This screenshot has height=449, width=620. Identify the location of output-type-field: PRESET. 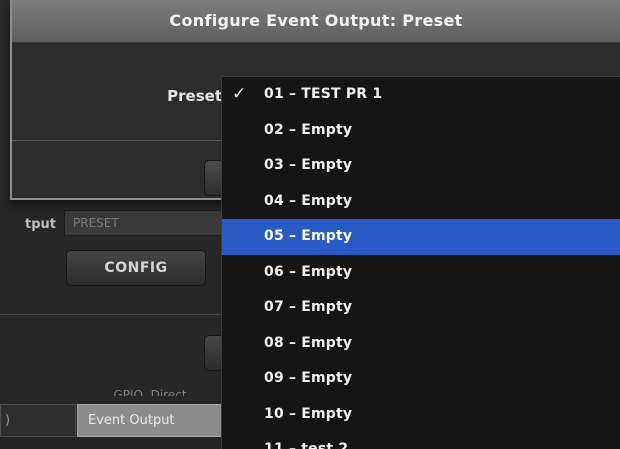
(144, 223).